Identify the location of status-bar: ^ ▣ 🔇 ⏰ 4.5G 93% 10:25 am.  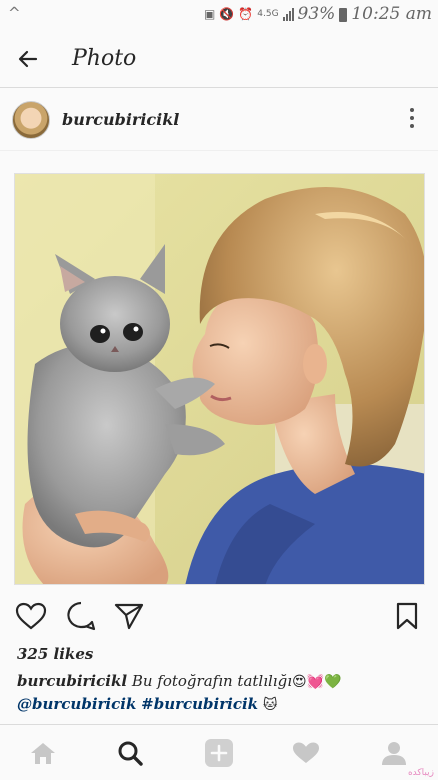
(219, 15).